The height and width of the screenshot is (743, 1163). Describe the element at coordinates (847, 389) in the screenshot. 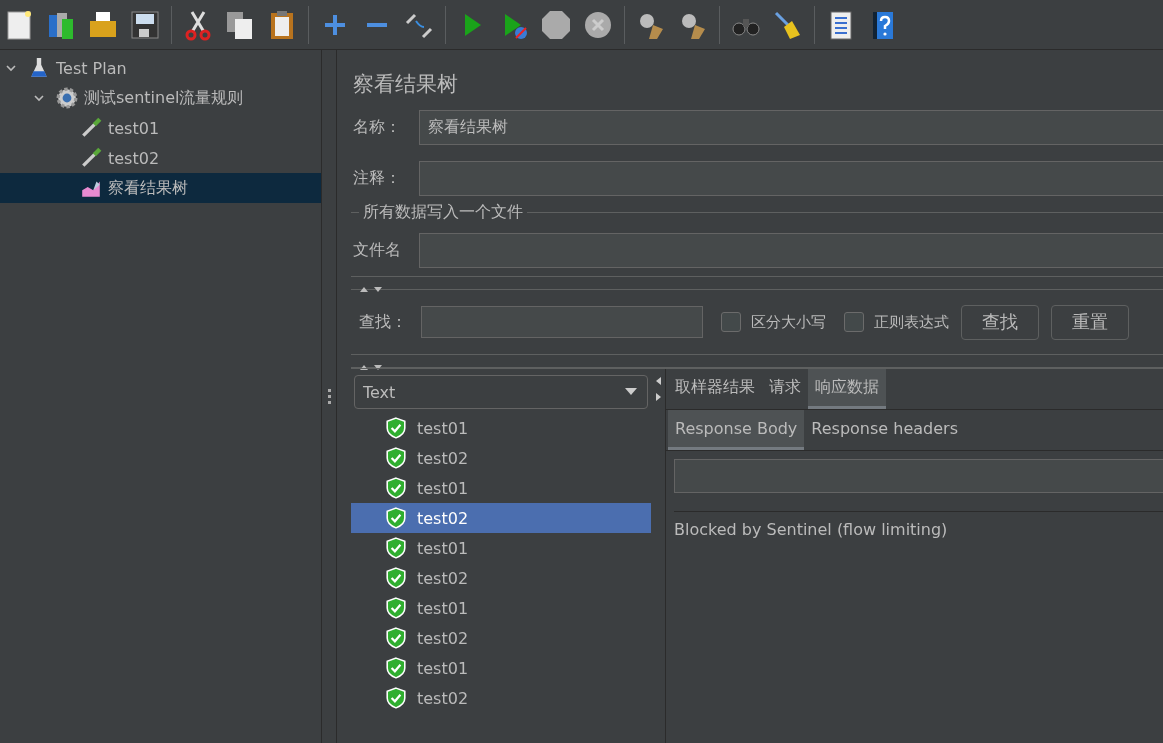

I see `tab: 响应数据` at that location.